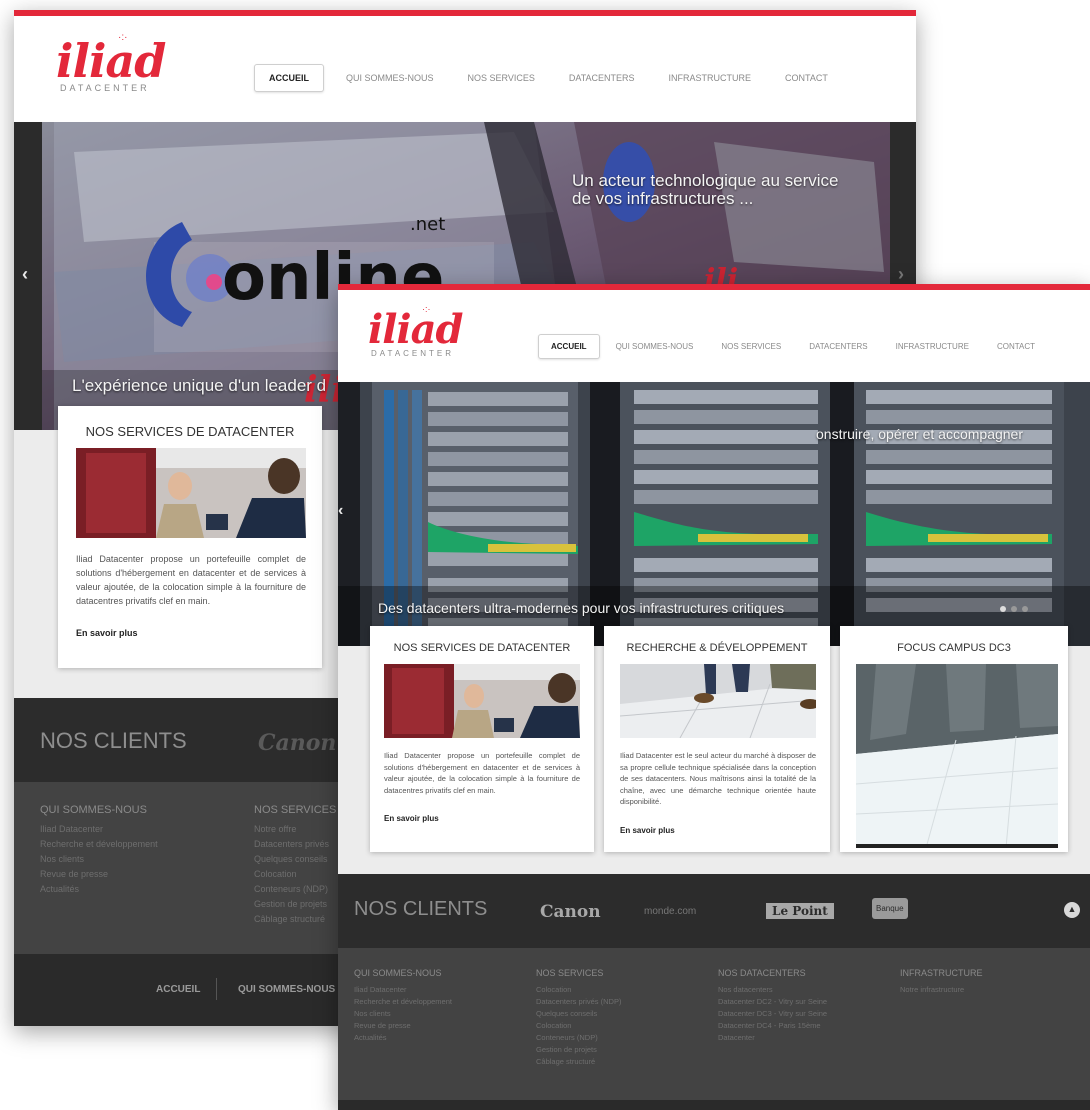 Image resolution: width=1090 pixels, height=1110 pixels. I want to click on footer-col-infrastructure: INFRASTRUCTURE Notre infrastructure, so click(941, 982).